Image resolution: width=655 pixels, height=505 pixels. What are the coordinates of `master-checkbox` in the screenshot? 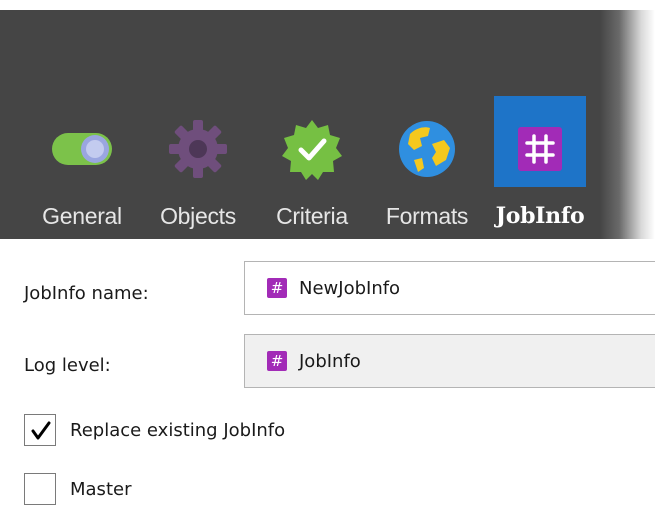 It's located at (40, 489).